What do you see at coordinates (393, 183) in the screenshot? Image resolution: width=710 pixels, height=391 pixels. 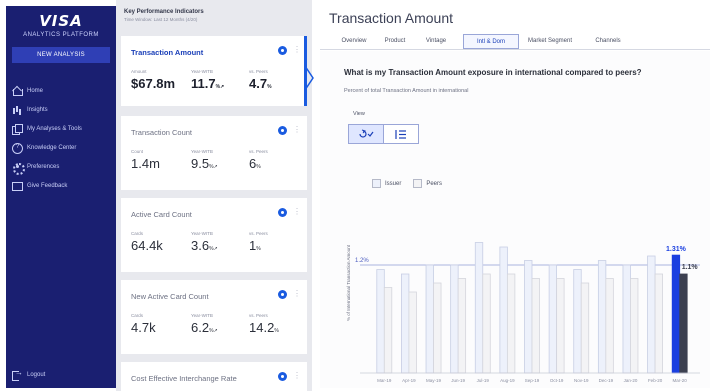 I see `legend-label: Issuer` at bounding box center [393, 183].